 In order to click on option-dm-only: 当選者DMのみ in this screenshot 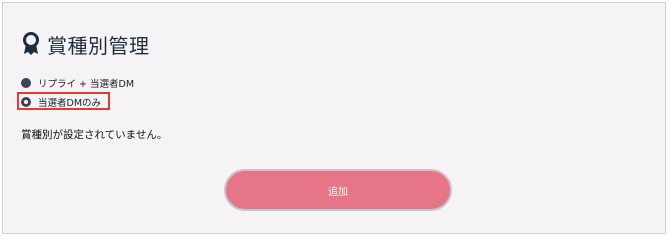, I will do `click(61, 102)`.